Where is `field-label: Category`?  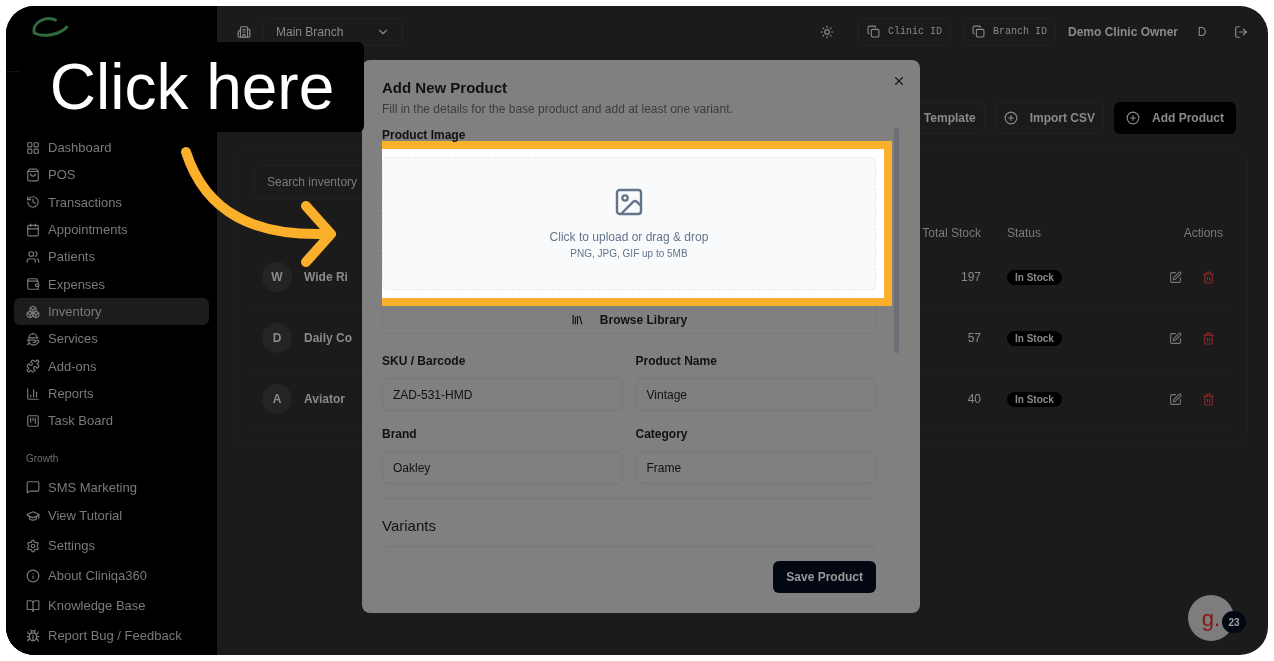
field-label: Category is located at coordinates (662, 434).